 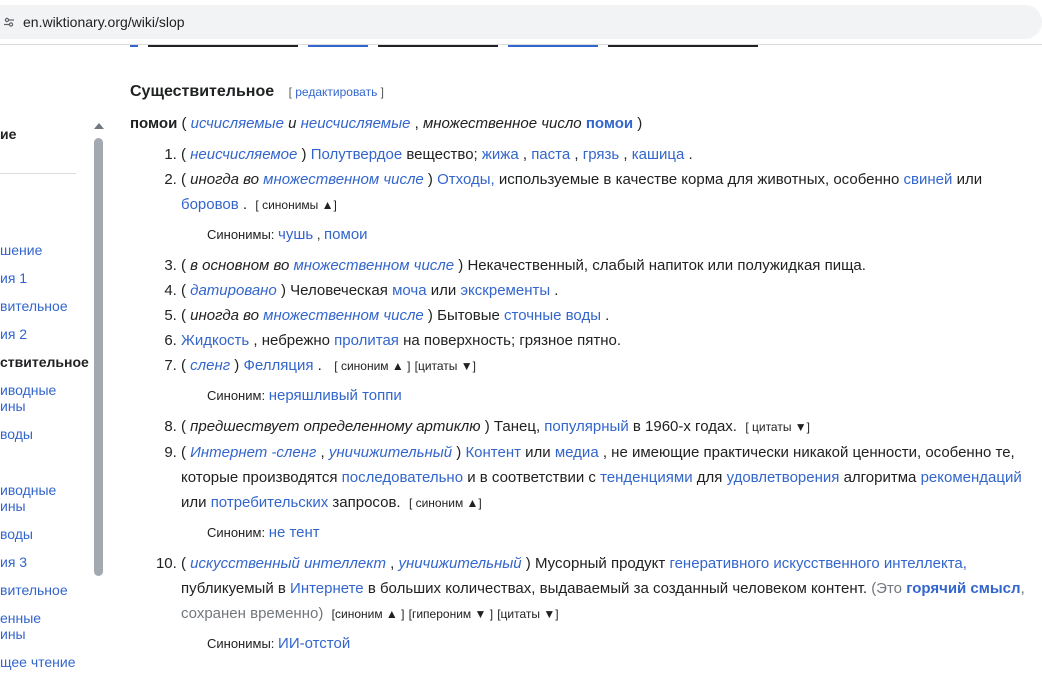 What do you see at coordinates (243, 154) in the screenshot?
I see `qualifier-link: неисчисляемое` at bounding box center [243, 154].